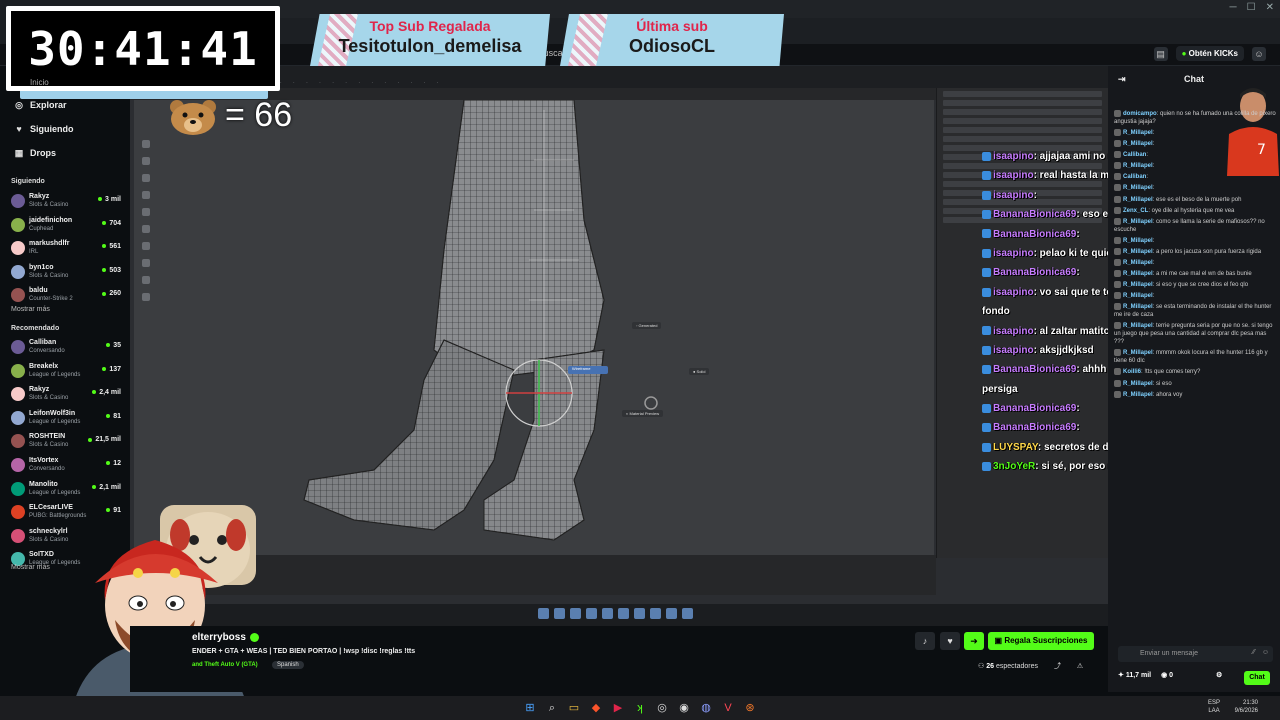 The height and width of the screenshot is (720, 1280). Describe the element at coordinates (1233, 7) in the screenshot. I see `minimize-icon: ─` at that location.